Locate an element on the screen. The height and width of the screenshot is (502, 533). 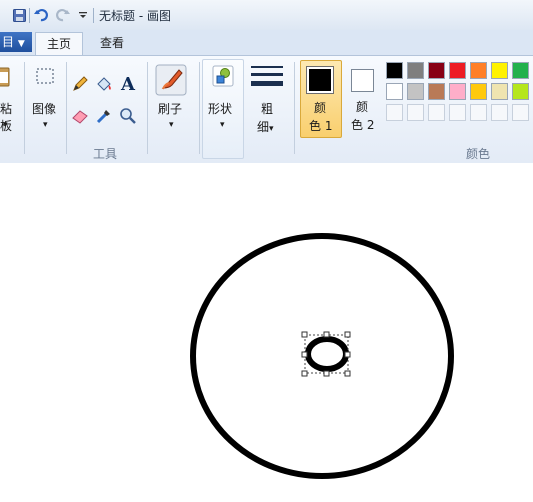
title-bar: 无标题 - 画图 is located at coordinates (266, 15).